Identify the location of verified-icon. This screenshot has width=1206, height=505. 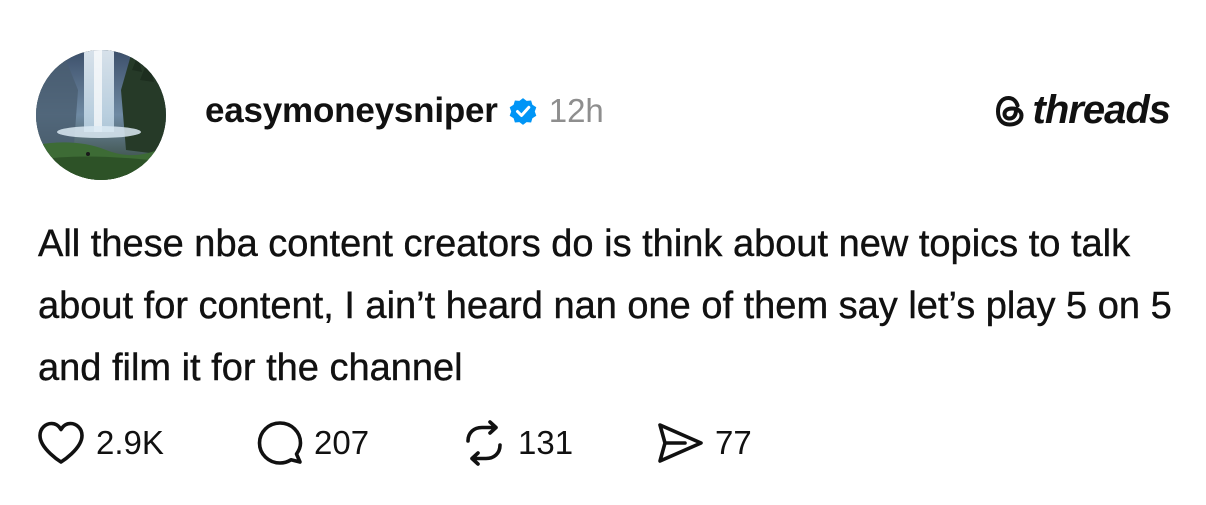
(523, 111).